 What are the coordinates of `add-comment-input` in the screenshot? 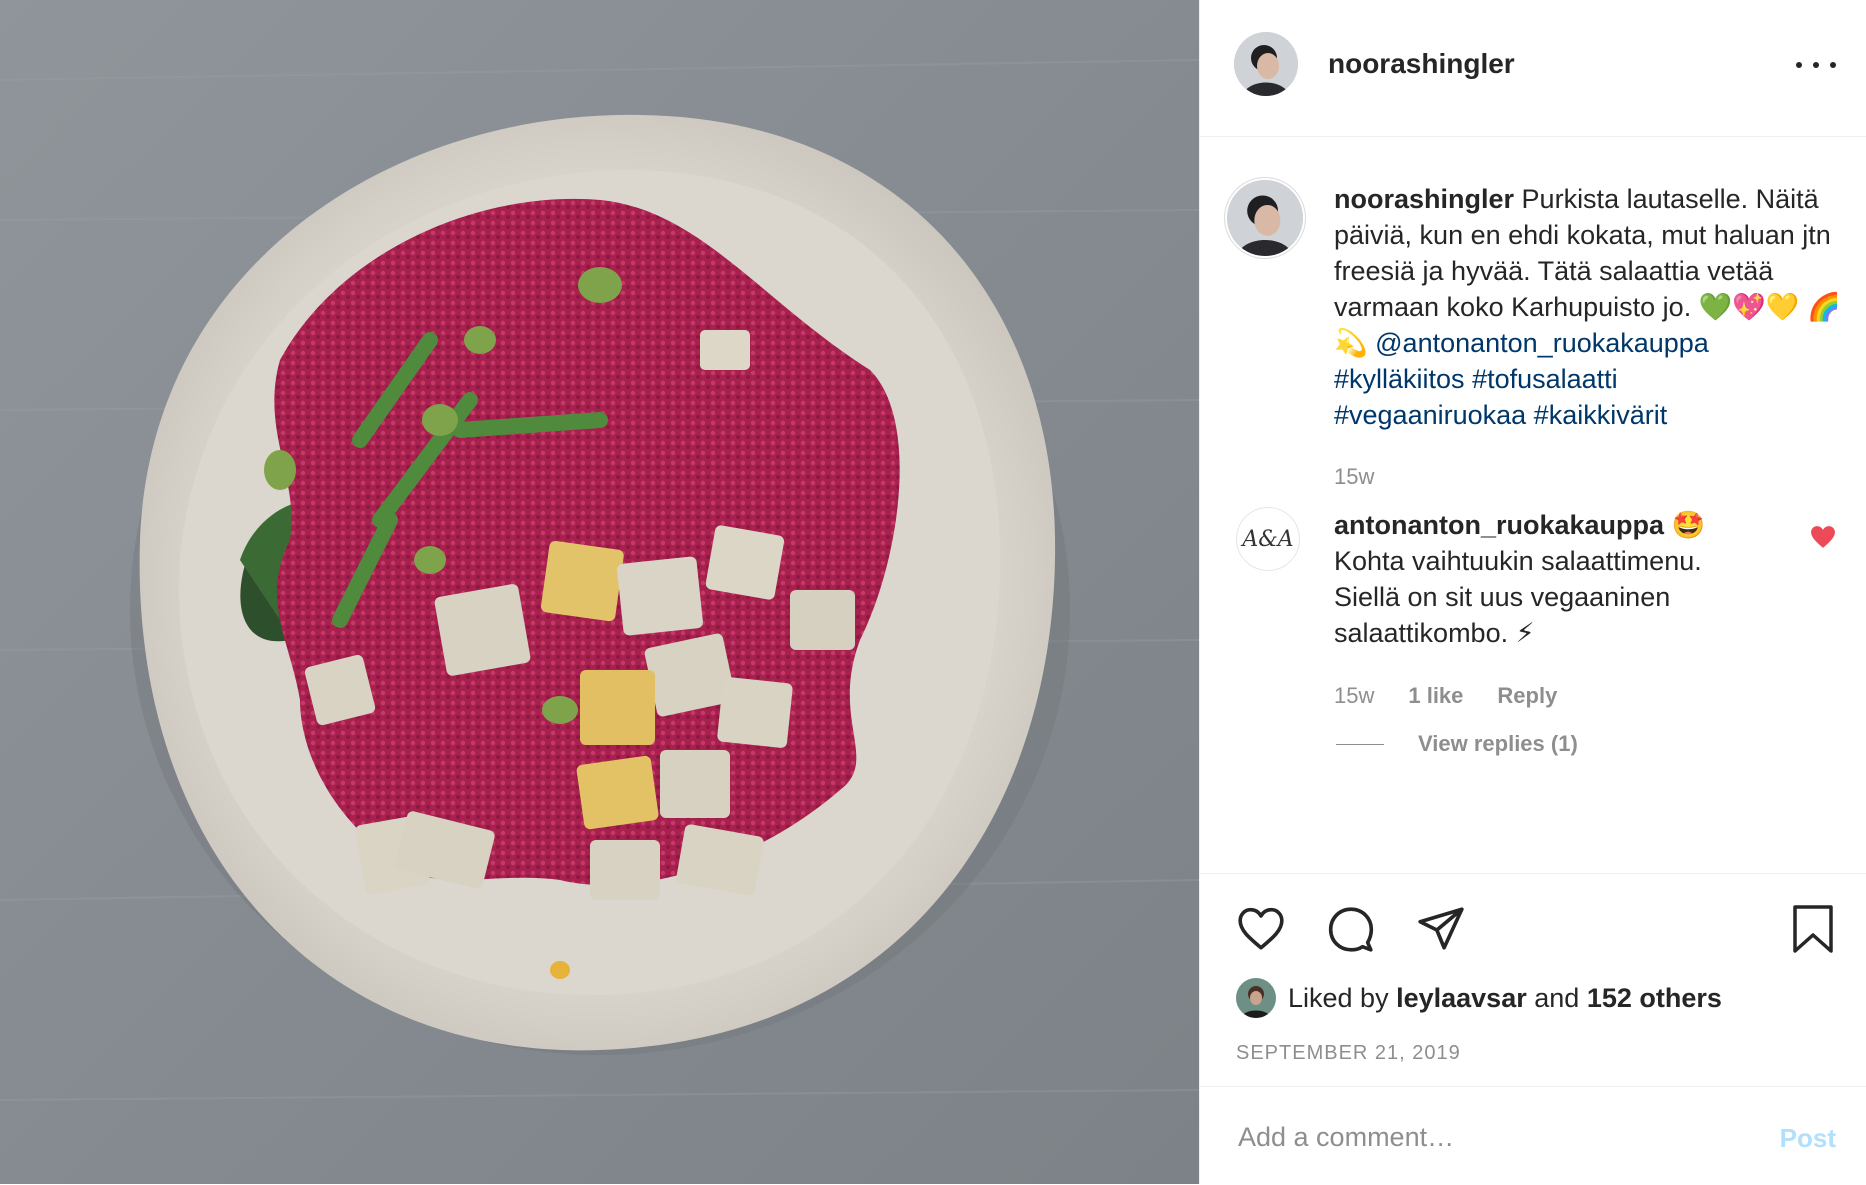 It's located at (1478, 1137).